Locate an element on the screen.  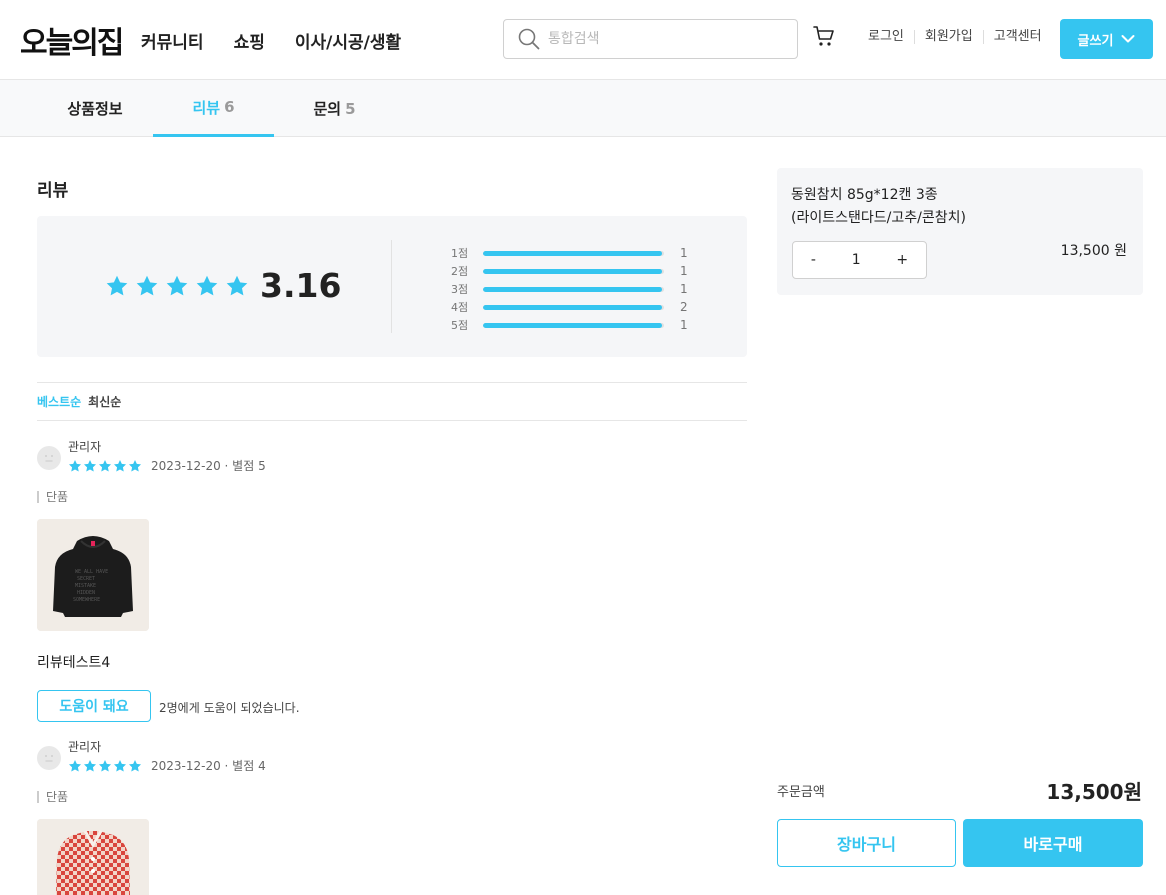
dist-row: 3점 1 is located at coordinates (571, 289).